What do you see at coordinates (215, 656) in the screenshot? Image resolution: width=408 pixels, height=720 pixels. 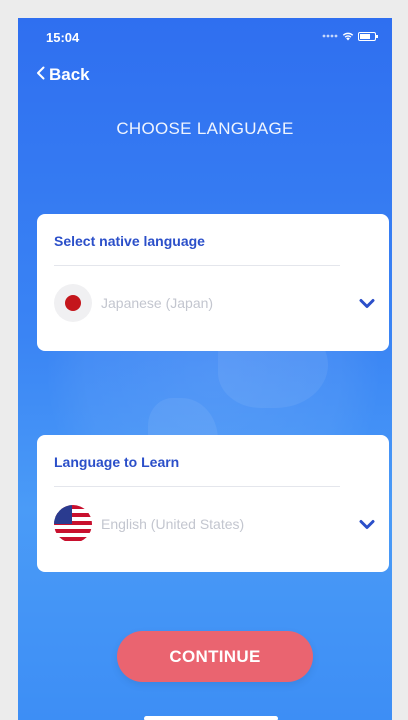 I see `continue-button: CONTINUE` at bounding box center [215, 656].